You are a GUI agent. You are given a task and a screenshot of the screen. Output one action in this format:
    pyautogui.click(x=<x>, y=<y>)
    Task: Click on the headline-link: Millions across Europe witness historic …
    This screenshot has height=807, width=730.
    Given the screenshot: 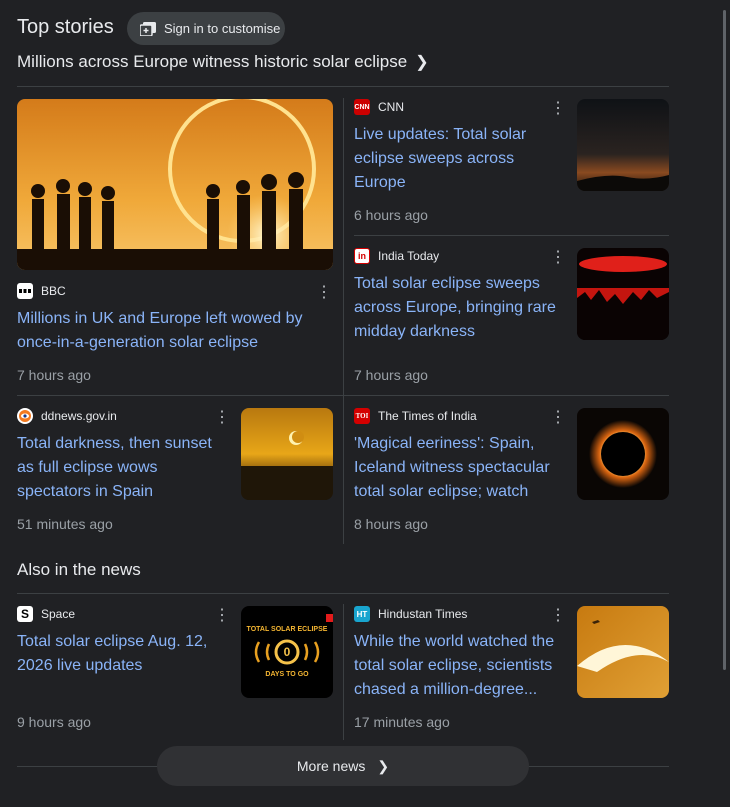 What is the action you would take?
    pyautogui.click(x=223, y=62)
    